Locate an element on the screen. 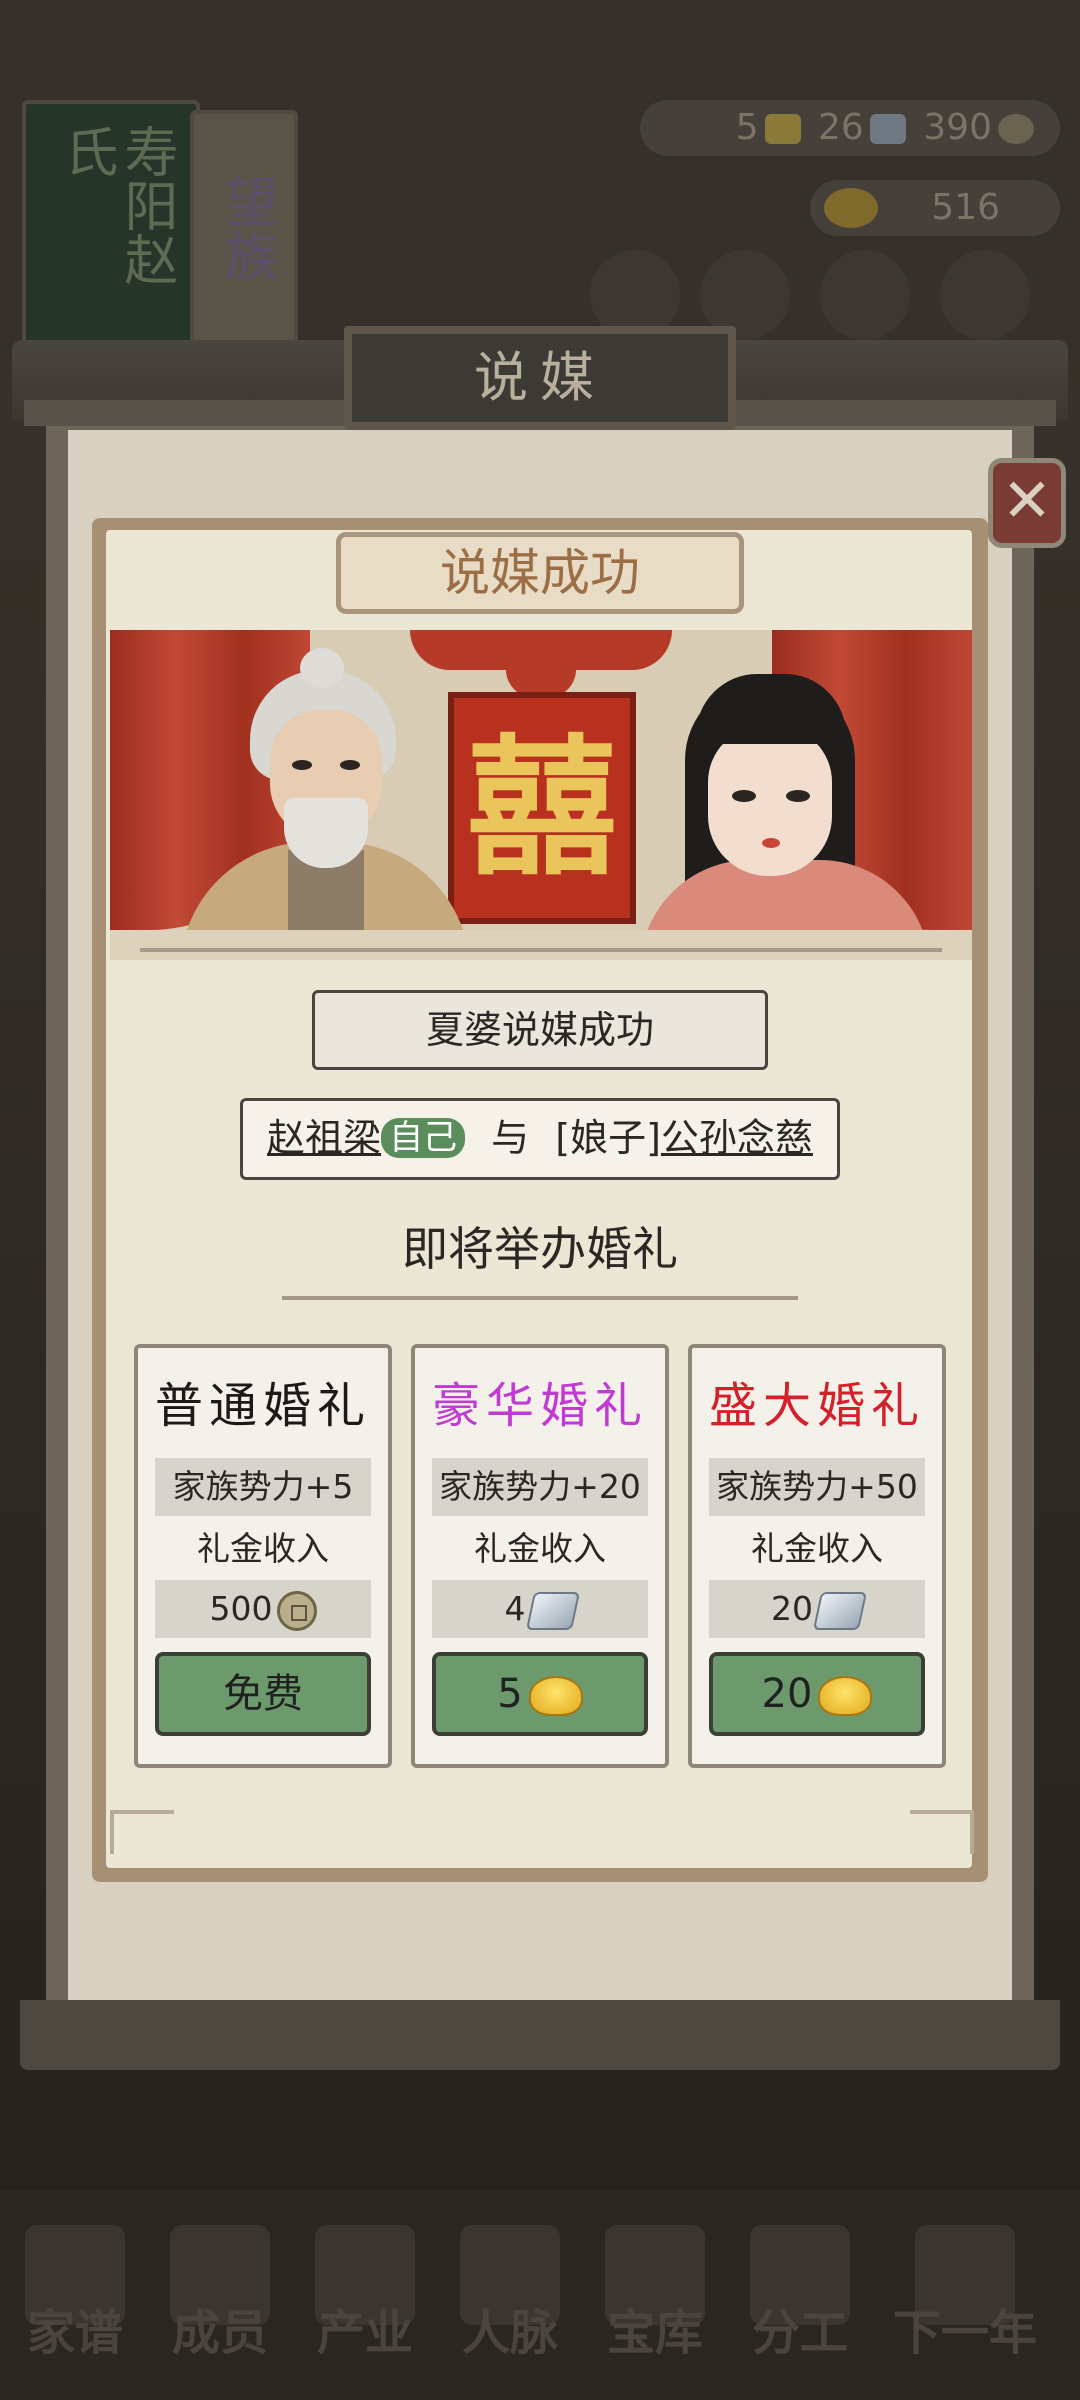 Image resolution: width=1080 pixels, height=2400 pixels. bride-face is located at coordinates (770, 801).